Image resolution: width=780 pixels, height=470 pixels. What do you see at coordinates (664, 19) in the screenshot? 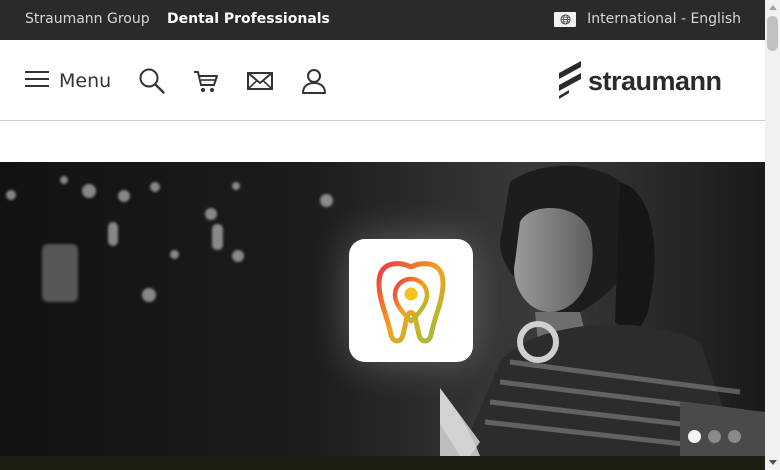
I see `locale-label: International - English` at bounding box center [664, 19].